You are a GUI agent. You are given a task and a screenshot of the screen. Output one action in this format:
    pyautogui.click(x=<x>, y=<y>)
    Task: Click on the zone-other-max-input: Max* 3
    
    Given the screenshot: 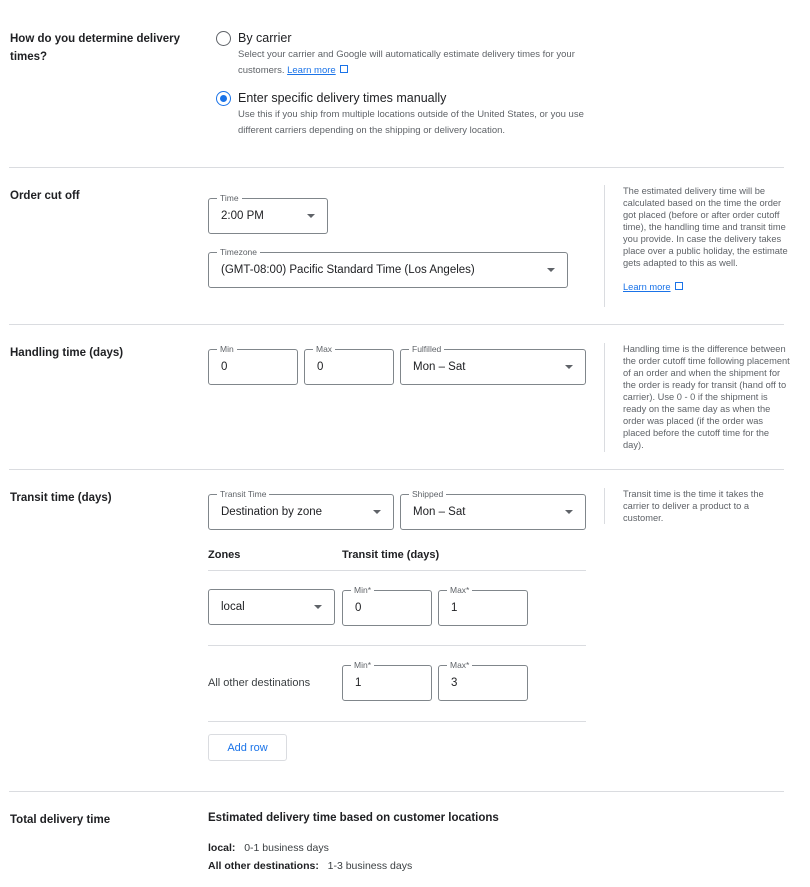 What is the action you would take?
    pyautogui.click(x=483, y=680)
    